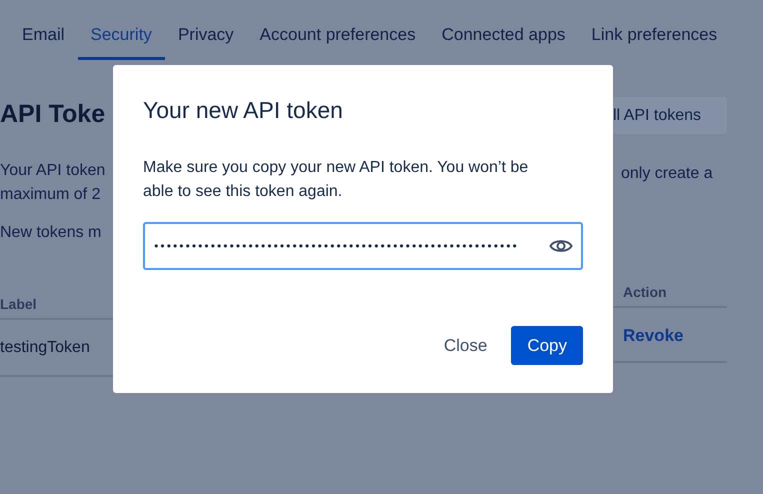 The image size is (763, 494). I want to click on page-heading: API Toke, so click(53, 114).